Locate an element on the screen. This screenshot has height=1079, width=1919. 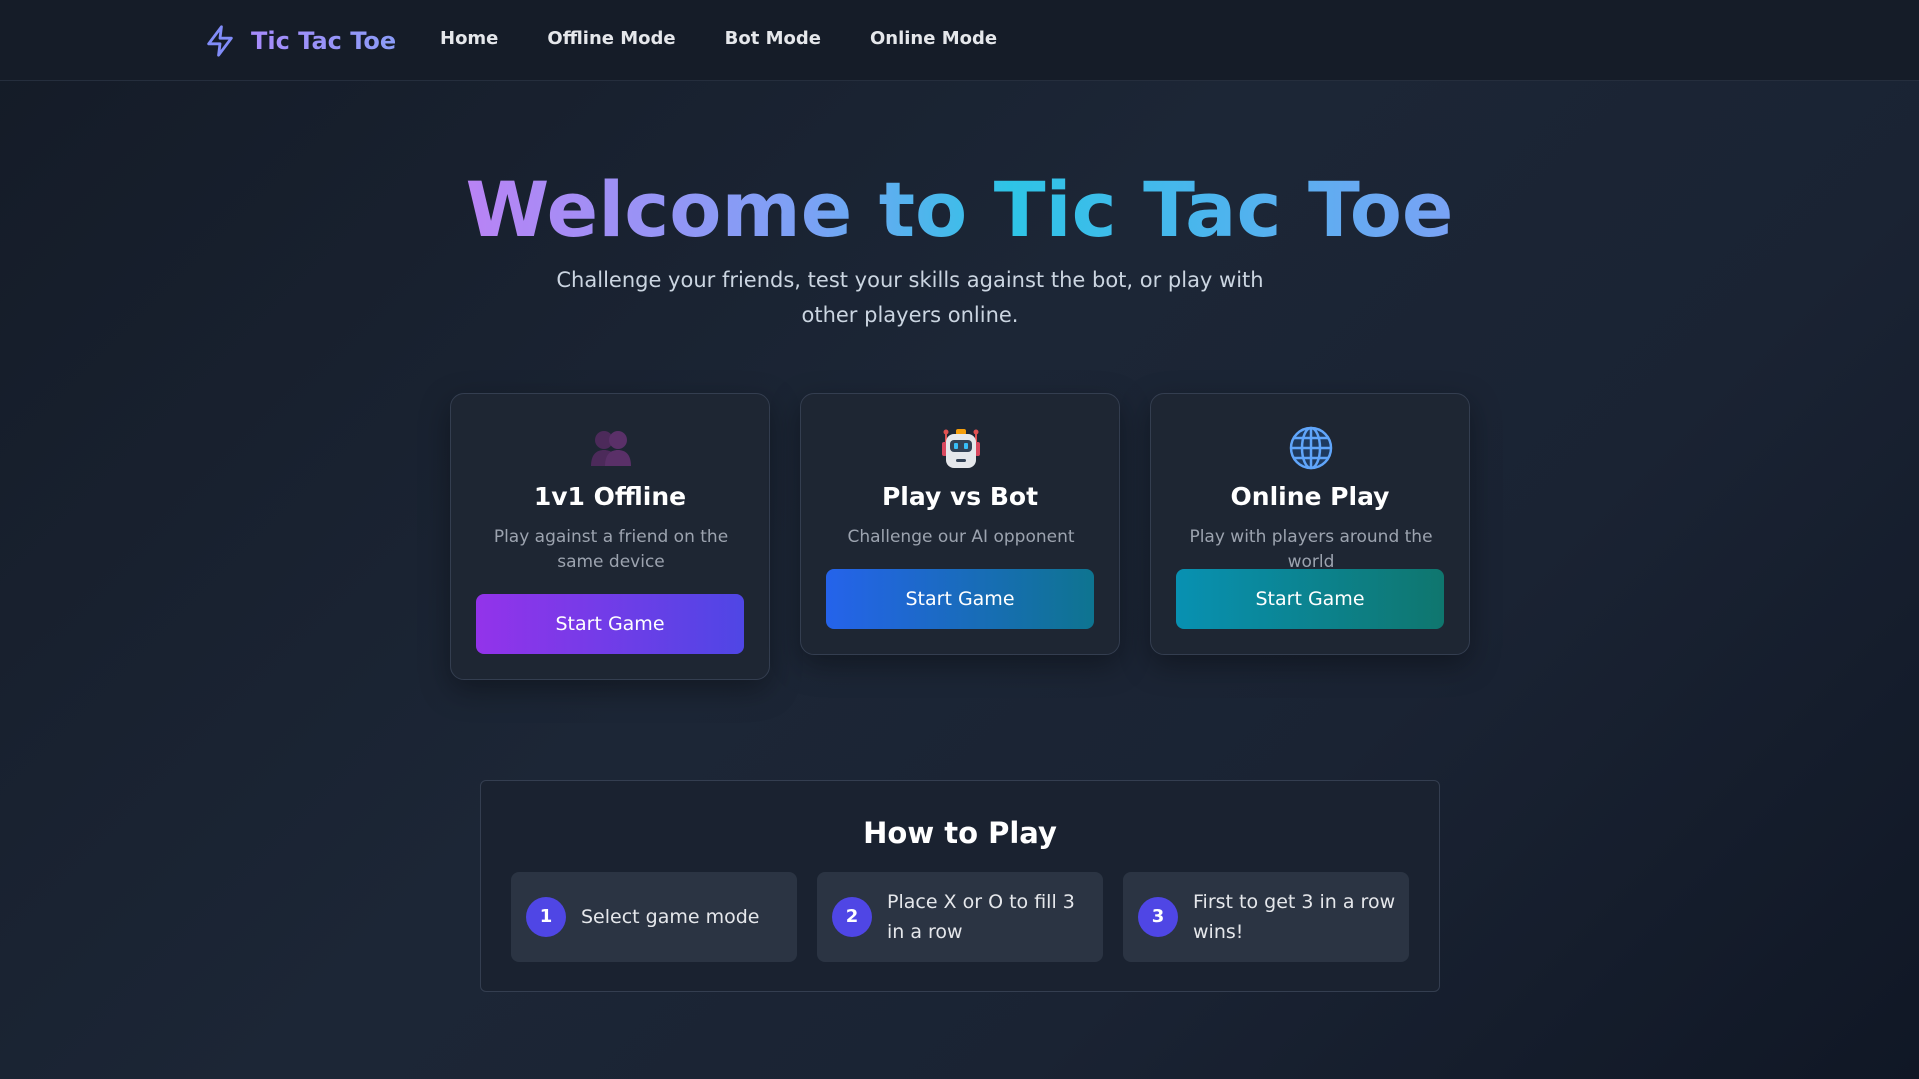
step-item: 1 Select game mode is located at coordinates (654, 917).